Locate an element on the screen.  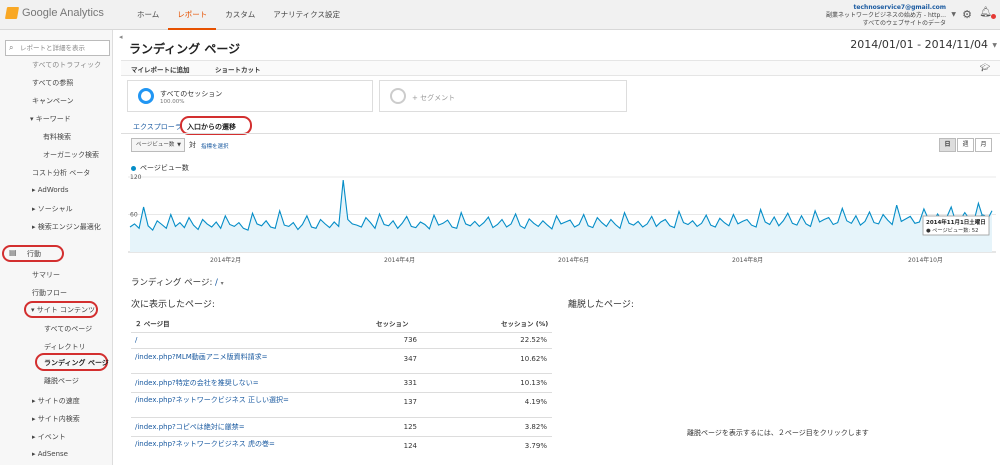
x-tick-label: 2014年2月 is located at coordinates (225, 260).